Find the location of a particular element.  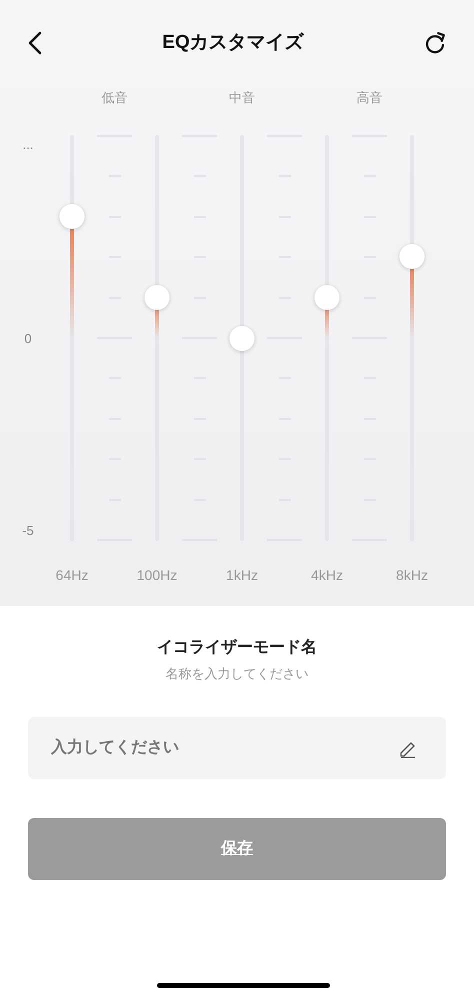

back-icon is located at coordinates (35, 43).